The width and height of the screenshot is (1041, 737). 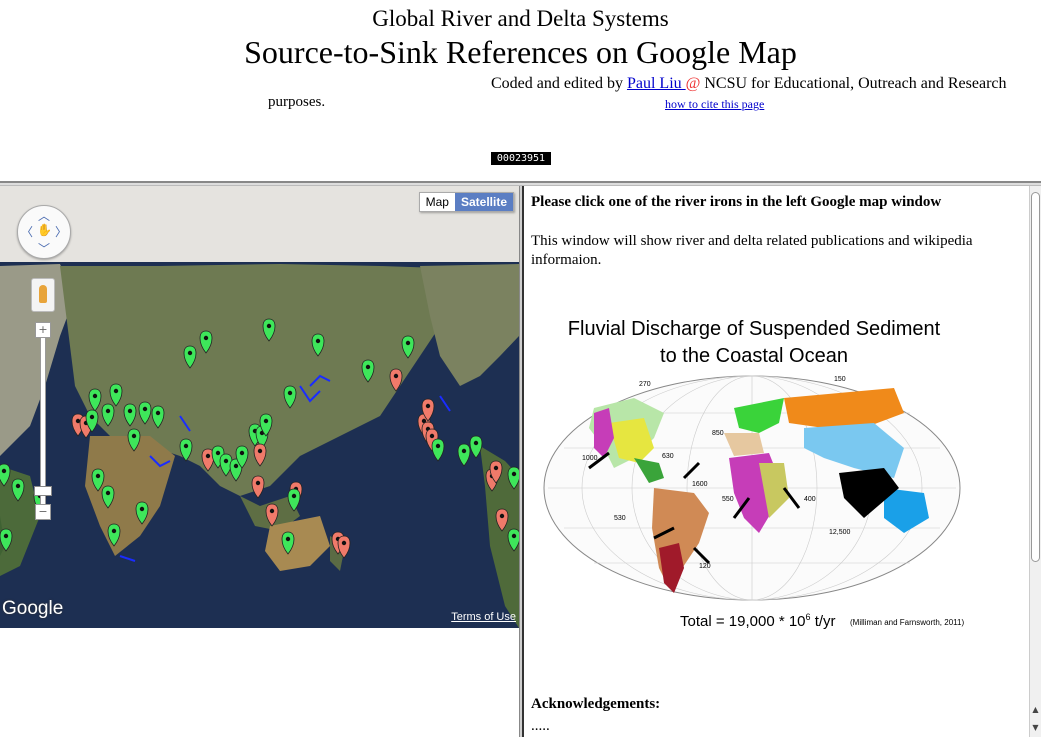 What do you see at coordinates (752, 488) in the screenshot?
I see `world-map-figure: 270 150 850 1000 630 1600 550 400 530 12,500 120` at bounding box center [752, 488].